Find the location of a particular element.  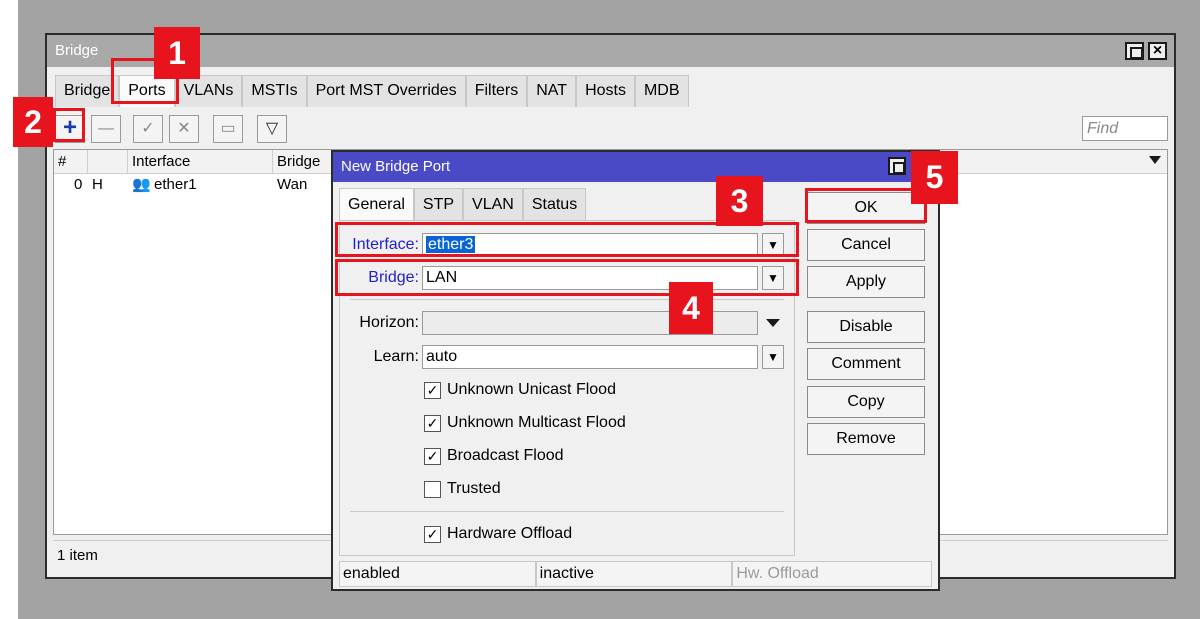

row-number: 0 is located at coordinates (78, 184).